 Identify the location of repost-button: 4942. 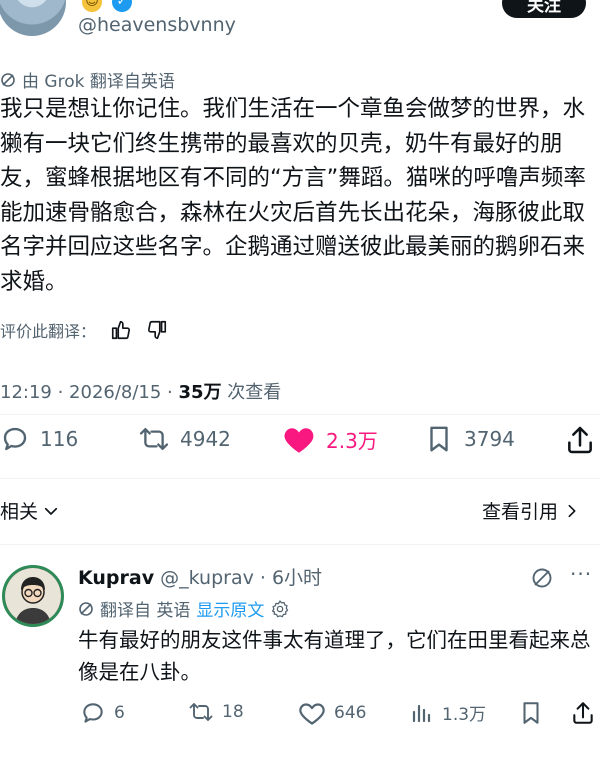
(184, 439).